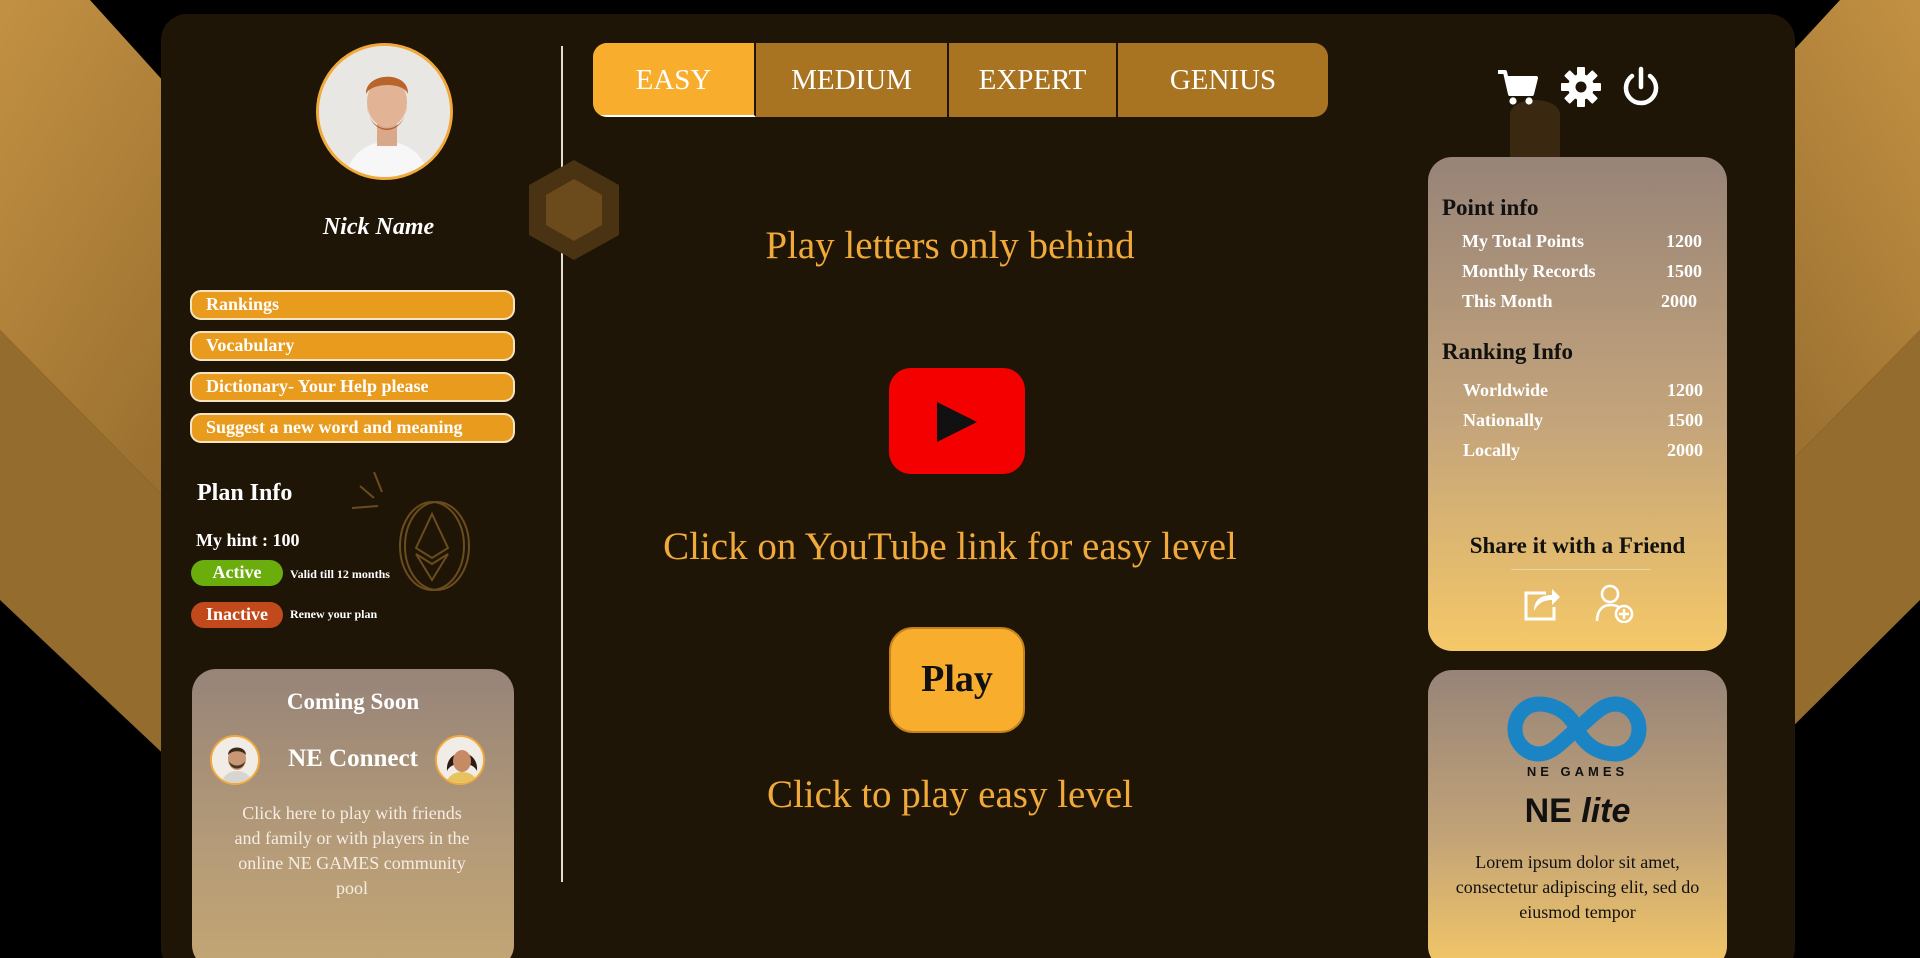 This screenshot has height=958, width=1920. I want to click on difficulty-tabs: EASY MEDIUM EXPERT GENIUS, so click(960, 80).